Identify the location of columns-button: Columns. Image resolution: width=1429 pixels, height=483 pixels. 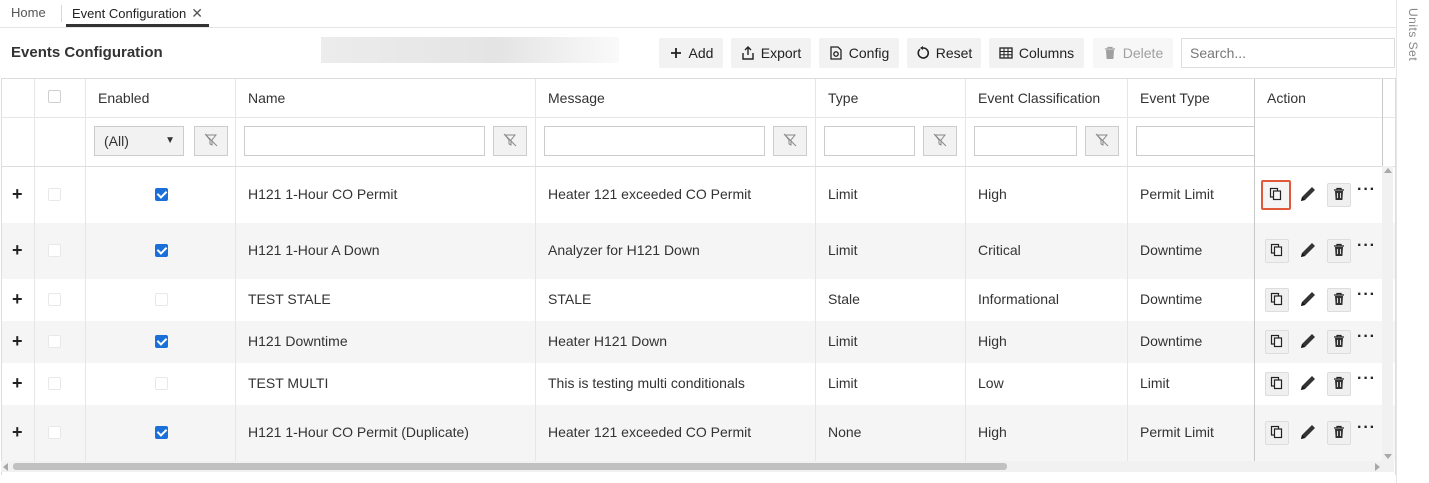
(1036, 53).